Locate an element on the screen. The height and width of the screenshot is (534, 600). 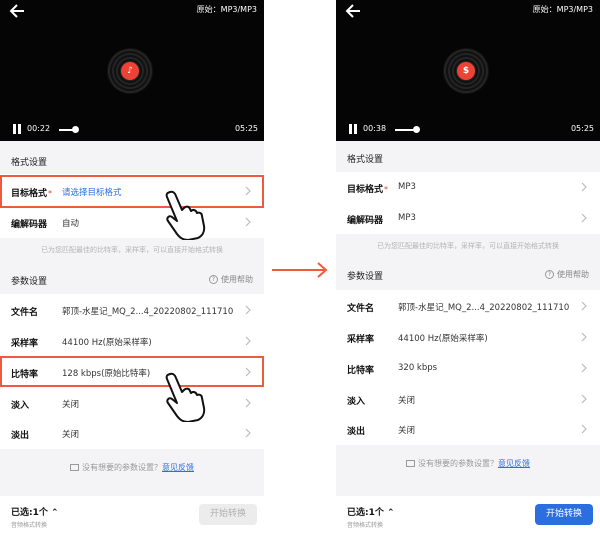
audio-player: 原始：MP3/MP3 ♪ 00:22 05:25 is located at coordinates (132, 70).